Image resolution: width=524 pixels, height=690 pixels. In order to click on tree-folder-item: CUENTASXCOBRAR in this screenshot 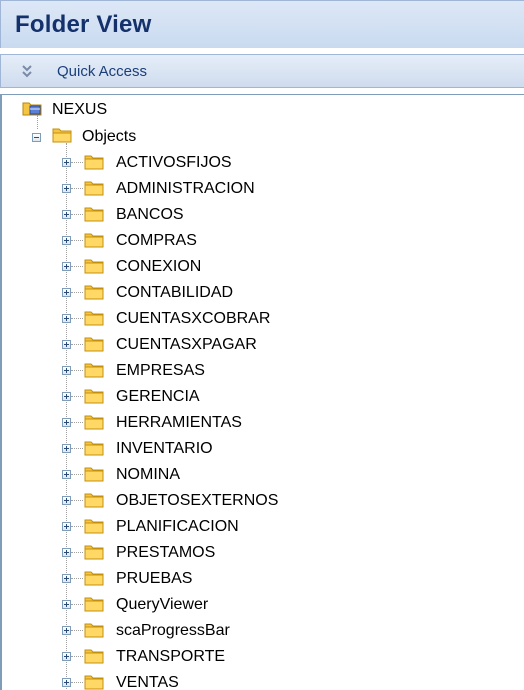, I will do `click(227, 318)`.